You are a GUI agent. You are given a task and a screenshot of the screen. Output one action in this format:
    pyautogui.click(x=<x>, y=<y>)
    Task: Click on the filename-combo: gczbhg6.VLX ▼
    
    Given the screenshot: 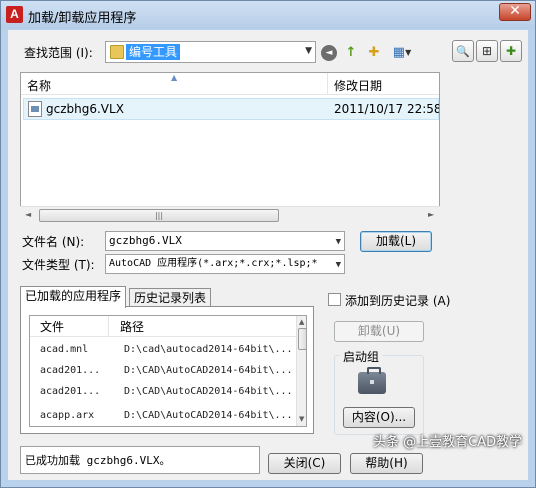 What is the action you would take?
    pyautogui.click(x=225, y=241)
    